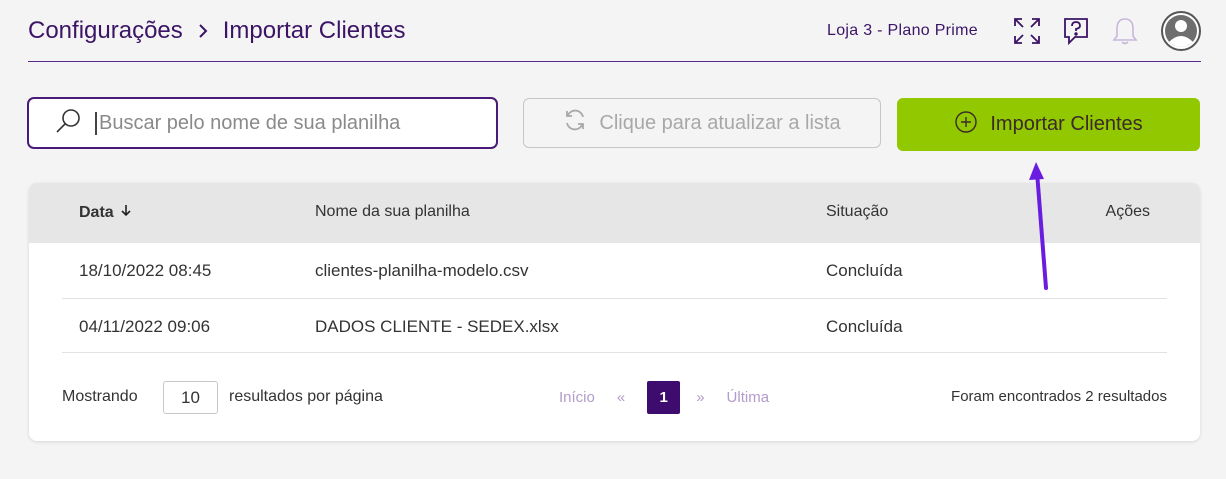 The width and height of the screenshot is (1226, 479). What do you see at coordinates (575, 123) in the screenshot?
I see `refresh-icon` at bounding box center [575, 123].